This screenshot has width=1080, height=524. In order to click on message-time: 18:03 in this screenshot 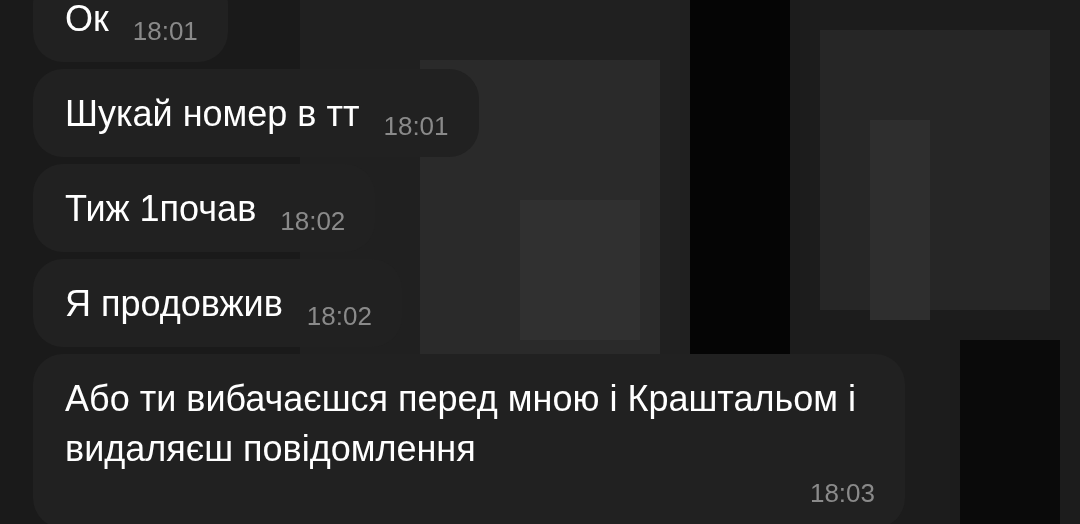, I will do `click(842, 493)`.